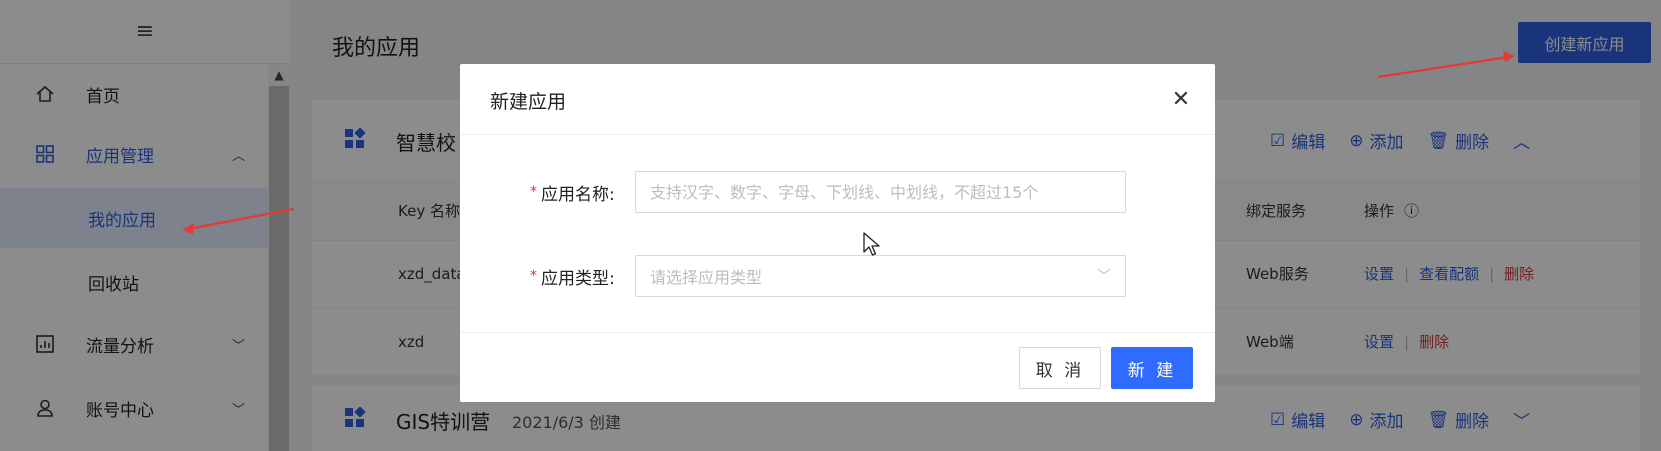  What do you see at coordinates (528, 102) in the screenshot?
I see `dialog-title: 新建应用` at bounding box center [528, 102].